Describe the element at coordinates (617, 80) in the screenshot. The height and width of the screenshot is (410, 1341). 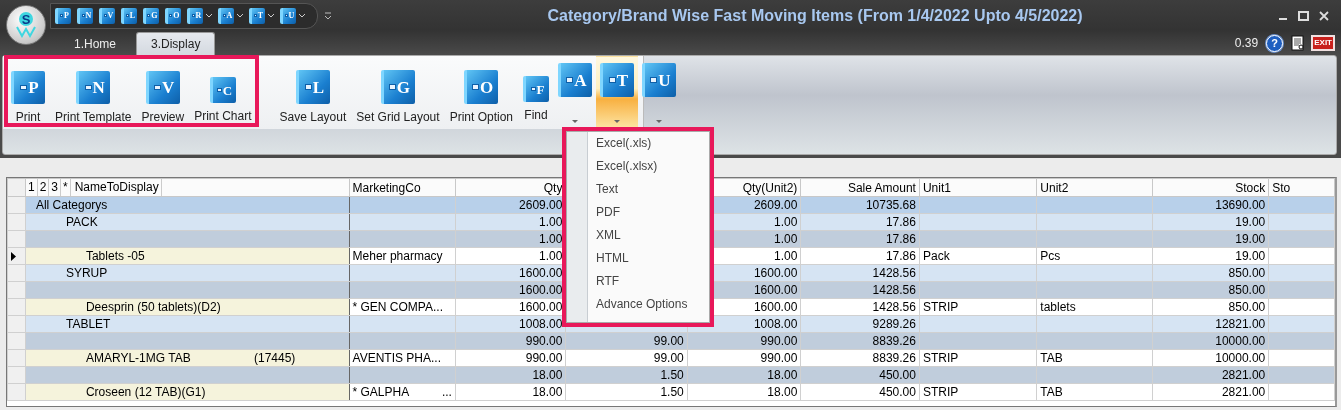
I see `letter-tile-icon: T` at that location.